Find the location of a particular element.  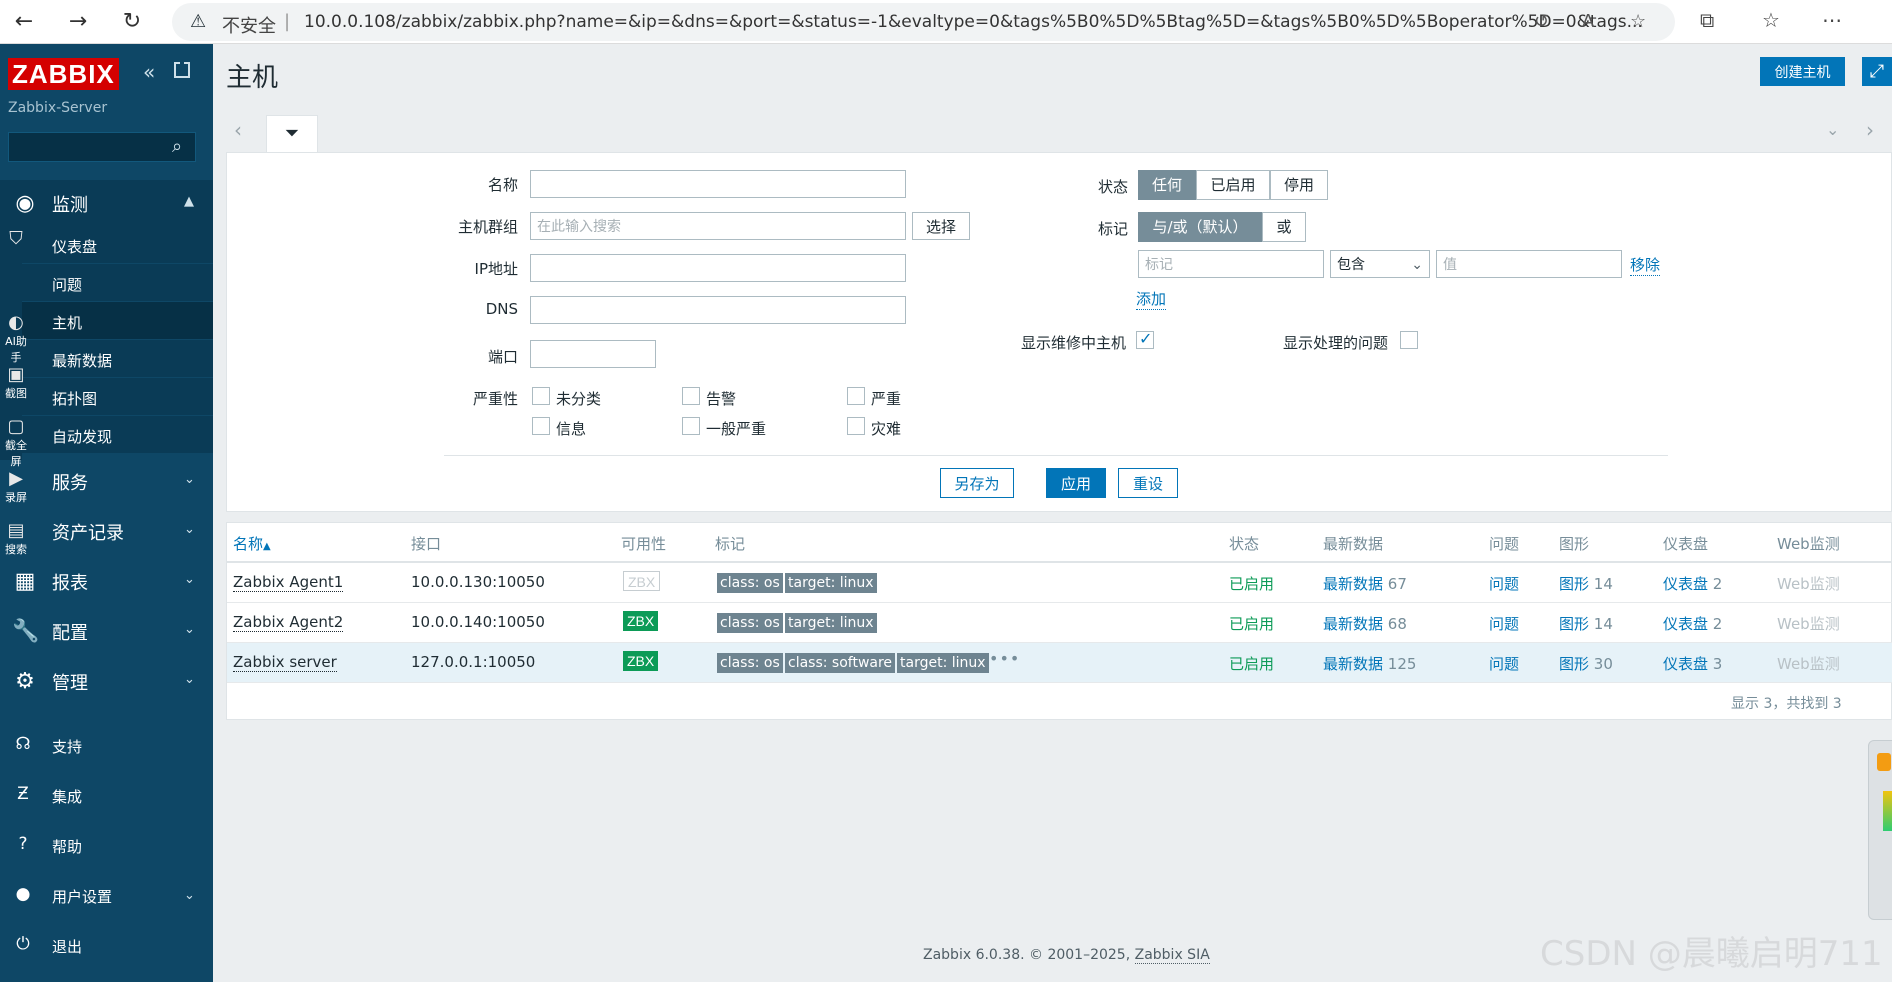

search-icon: ⌕ is located at coordinates (177, 146).